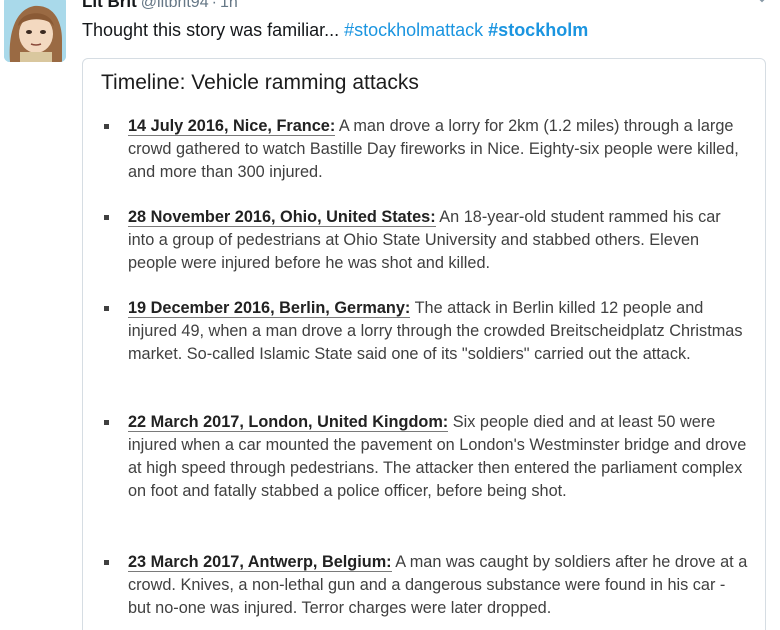 The width and height of the screenshot is (780, 630). Describe the element at coordinates (269, 308) in the screenshot. I see `entry-heading: 19 December 2016, Berlin, Germany:` at that location.